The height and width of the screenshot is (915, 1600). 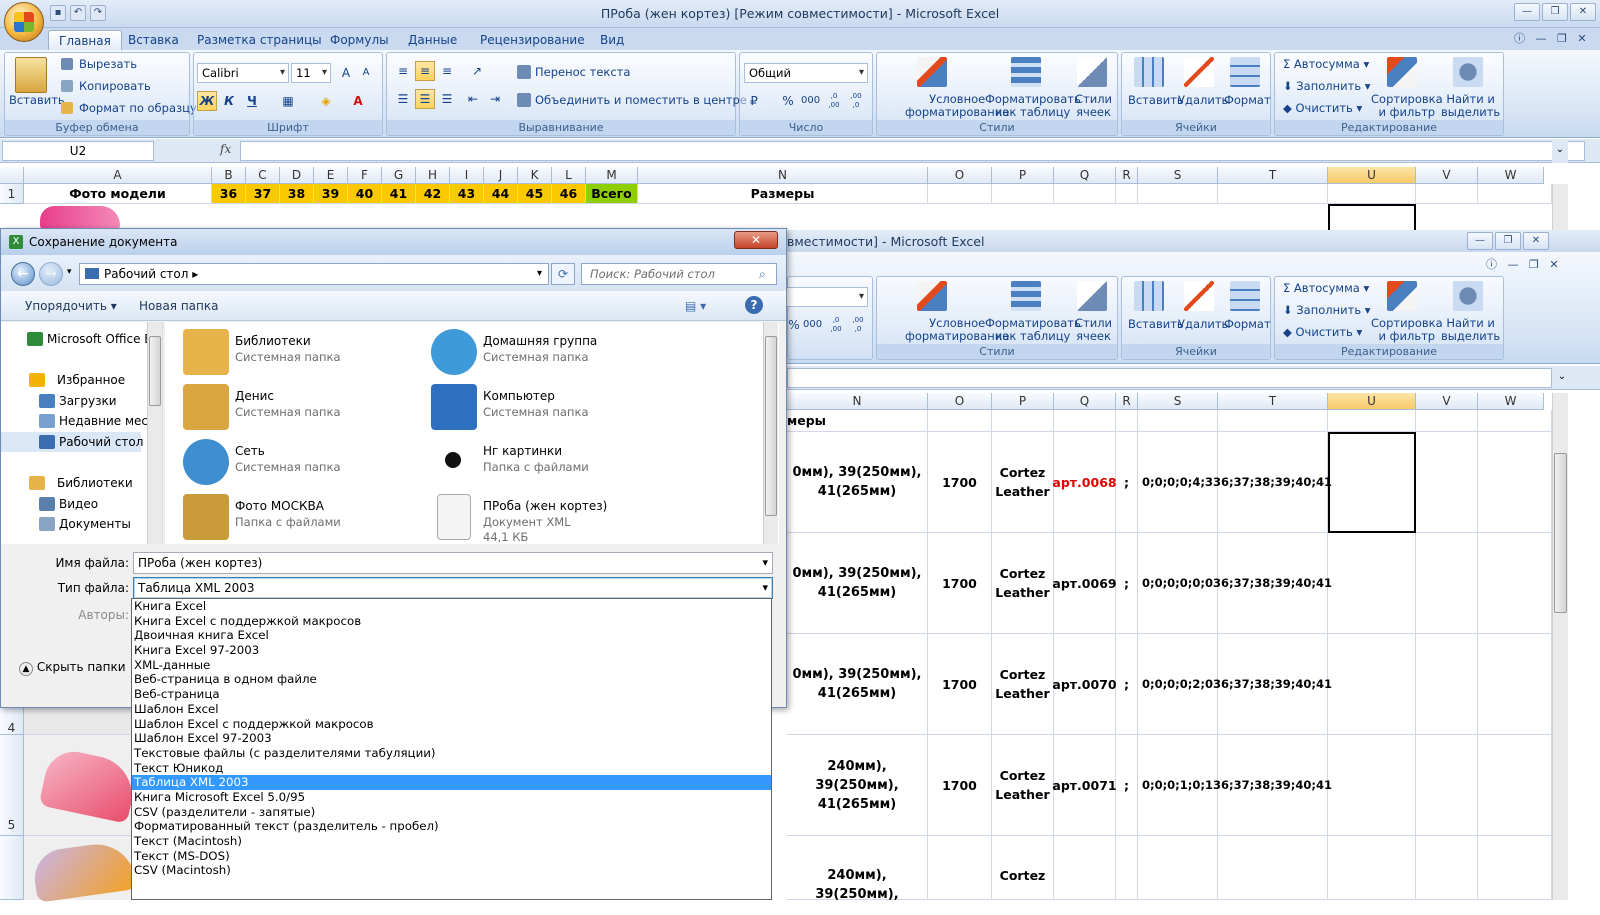 What do you see at coordinates (1084, 785) in the screenshot?
I see `cell-article: арт.0071` at bounding box center [1084, 785].